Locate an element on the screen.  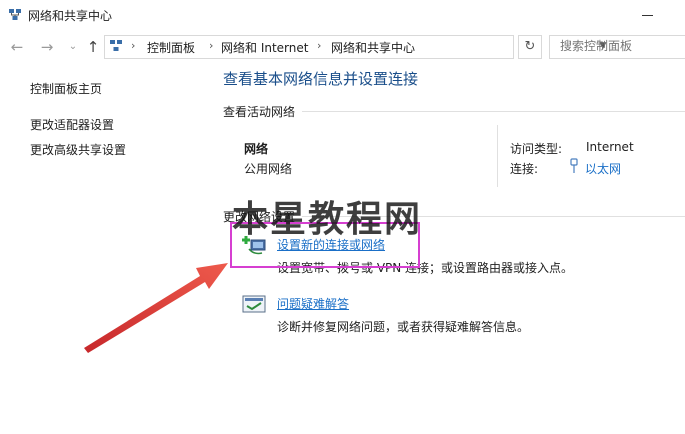
section-divider is located at coordinates (493, 111).